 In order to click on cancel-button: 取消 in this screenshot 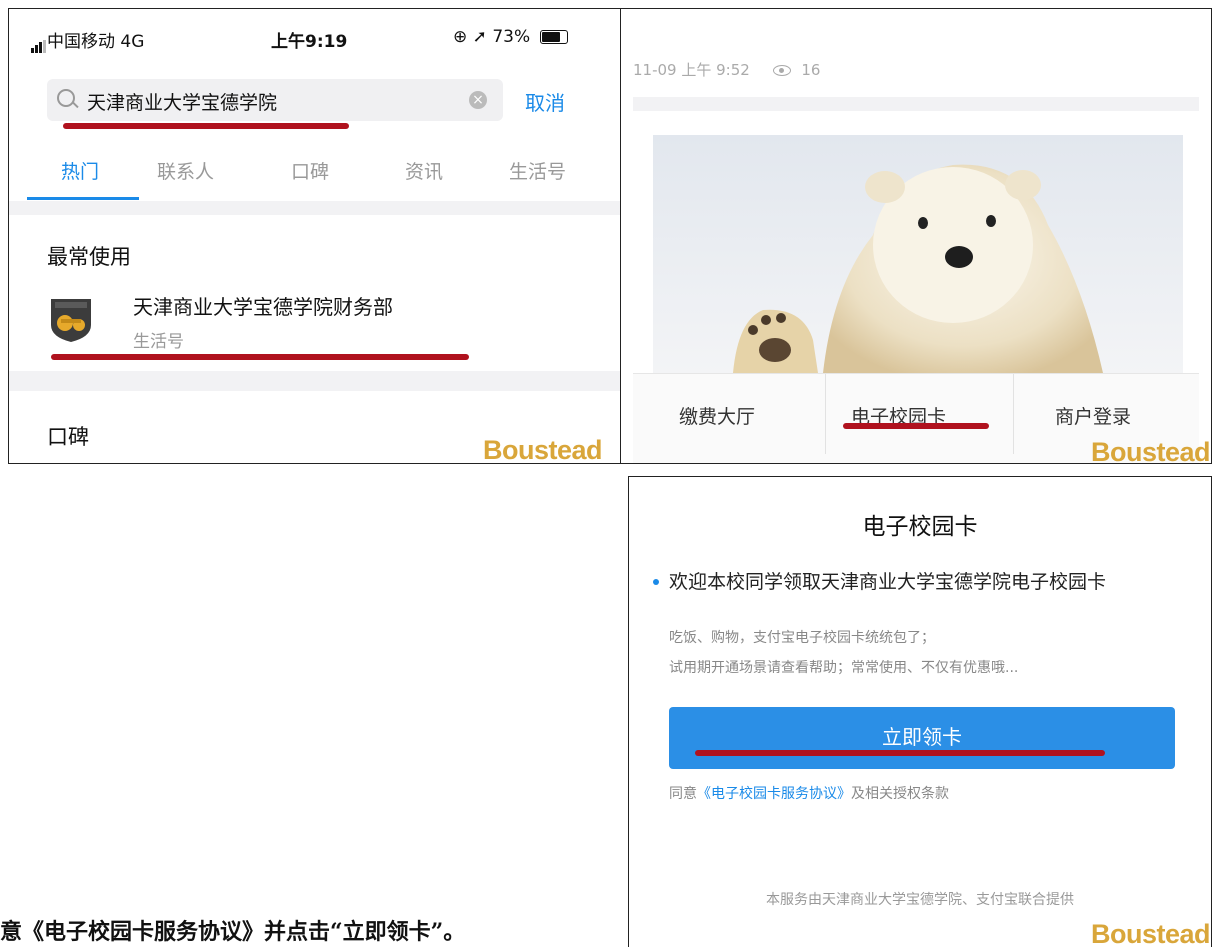, I will do `click(545, 101)`.